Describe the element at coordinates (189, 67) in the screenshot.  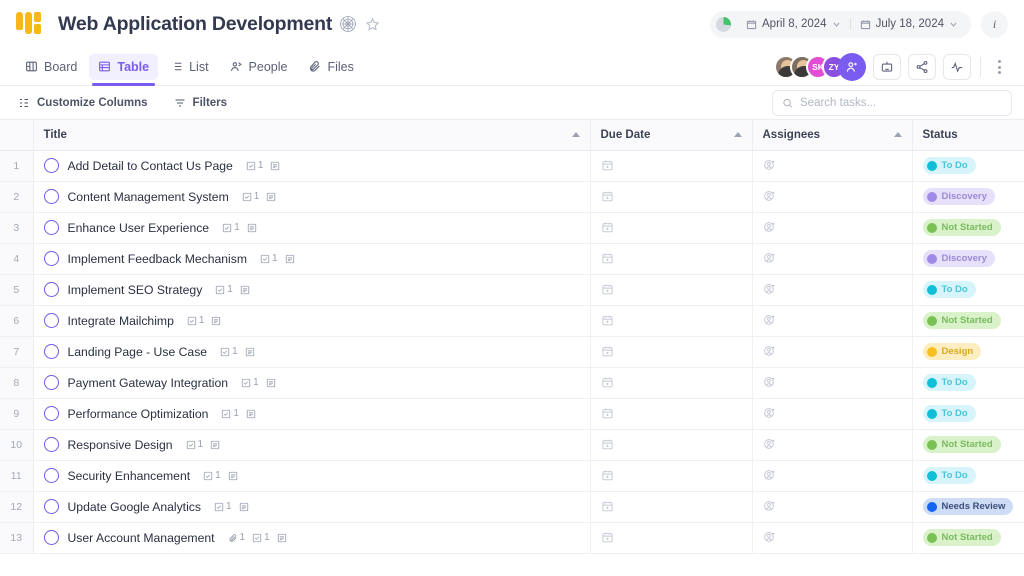
I see `tab-list: List` at that location.